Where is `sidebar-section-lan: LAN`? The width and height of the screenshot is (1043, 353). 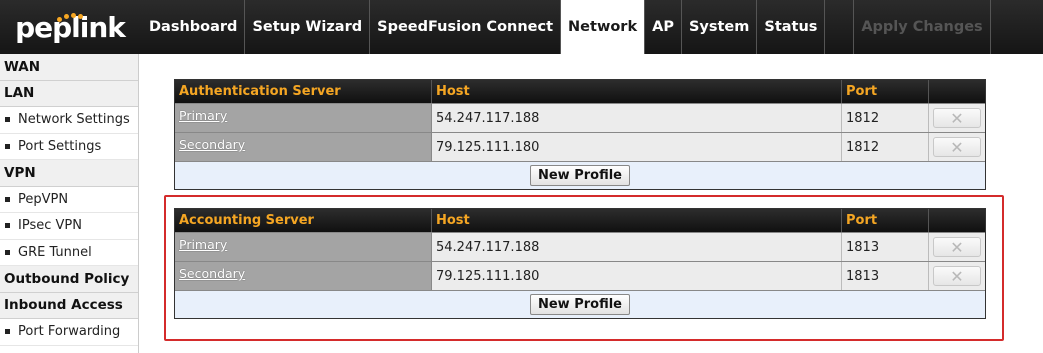 sidebar-section-lan: LAN is located at coordinates (69, 93).